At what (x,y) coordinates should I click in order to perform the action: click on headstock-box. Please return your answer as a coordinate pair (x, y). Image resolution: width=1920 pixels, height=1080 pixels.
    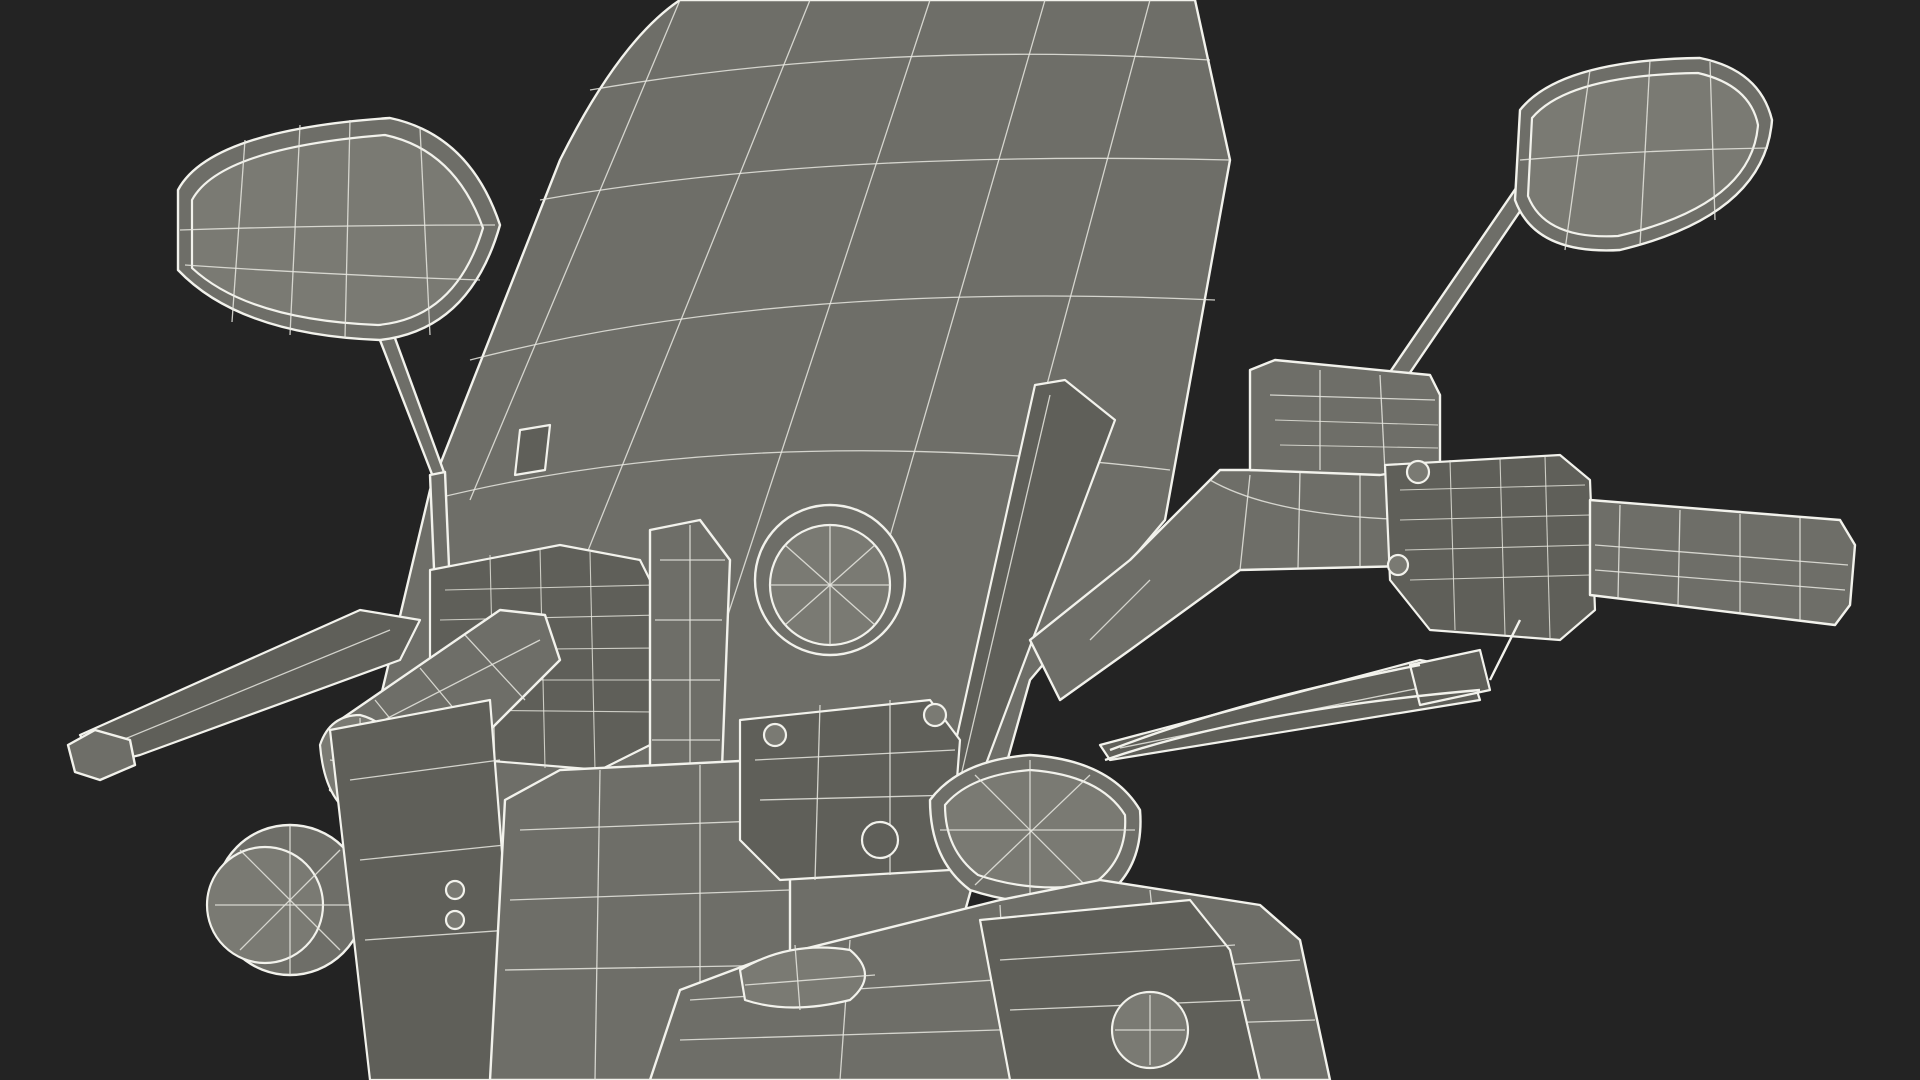
    Looking at the image, I should click on (850, 790).